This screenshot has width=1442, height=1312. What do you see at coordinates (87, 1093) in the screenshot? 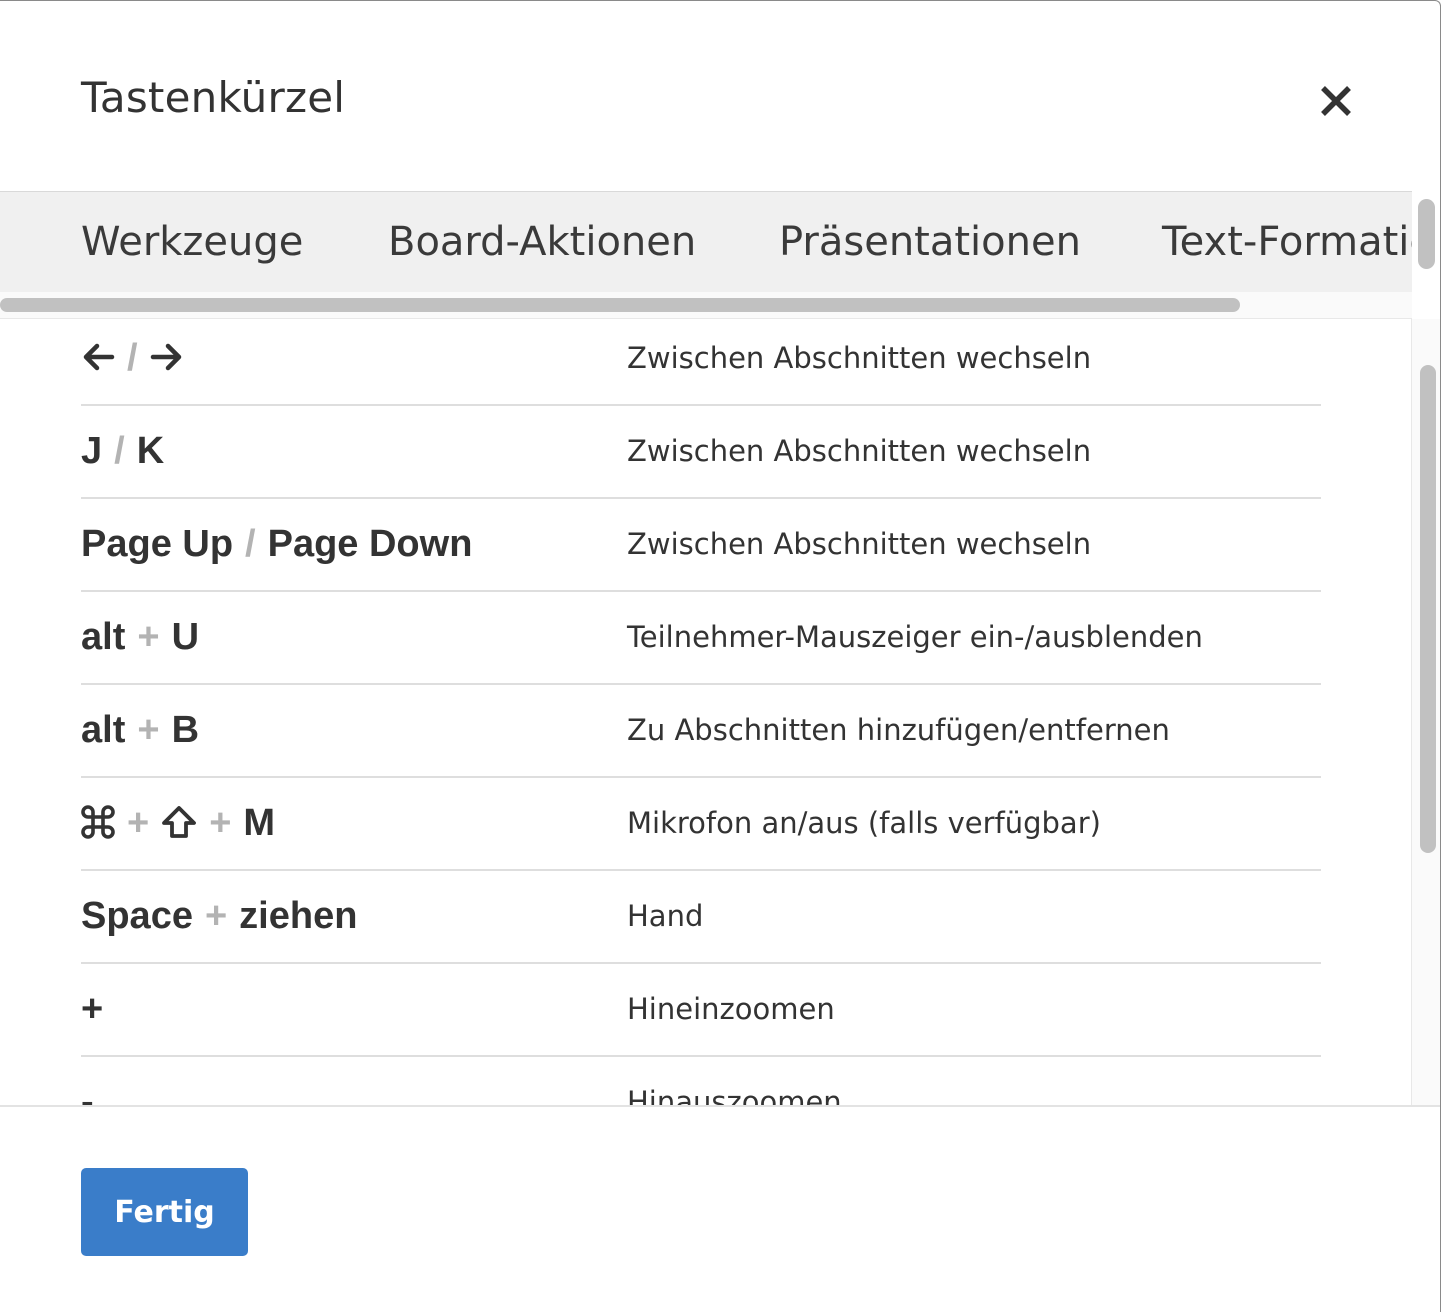
I see `key-label: -` at bounding box center [87, 1093].